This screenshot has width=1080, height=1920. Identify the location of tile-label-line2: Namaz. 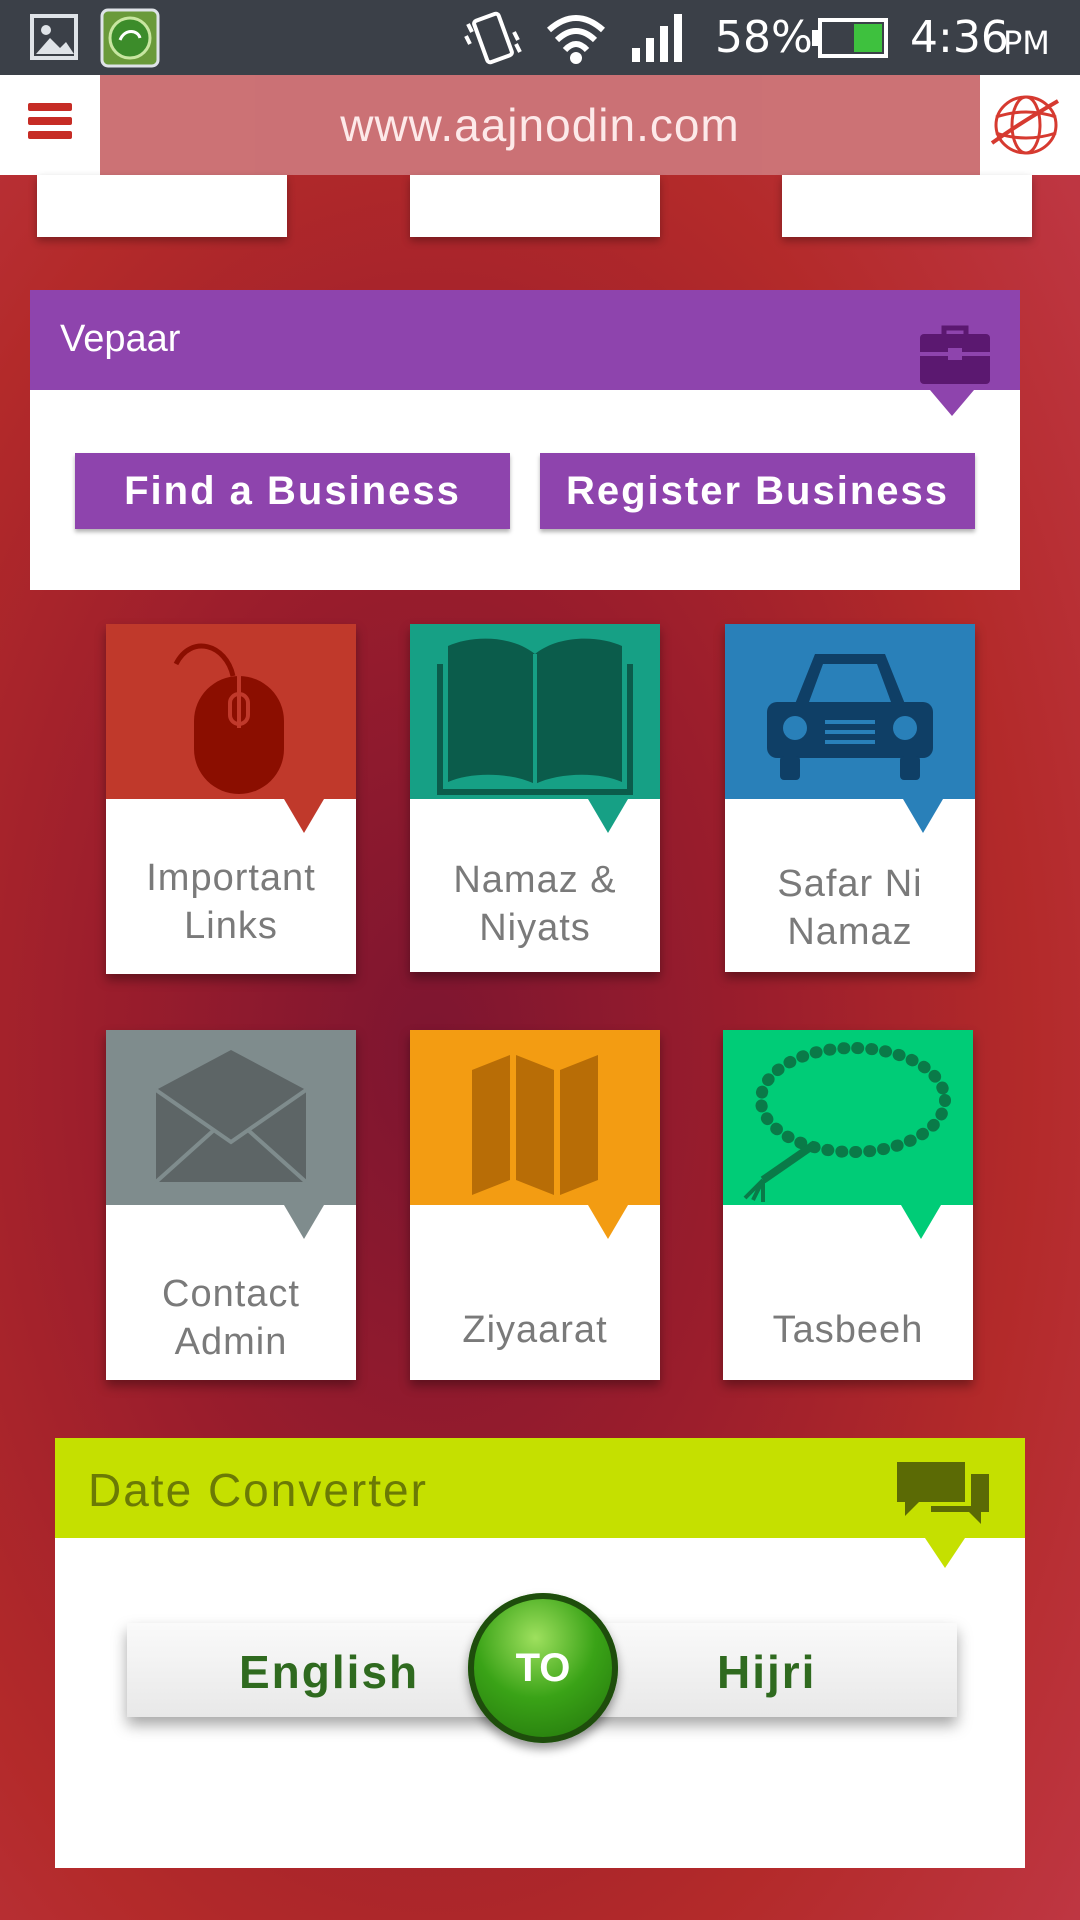
(850, 932).